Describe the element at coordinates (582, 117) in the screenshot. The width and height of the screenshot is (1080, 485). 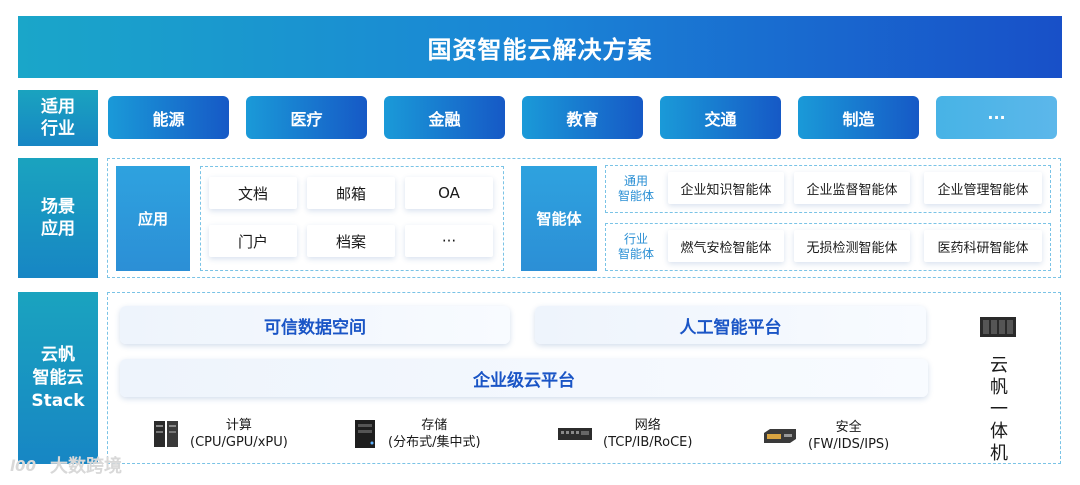
I see `industry-education: 教育` at that location.